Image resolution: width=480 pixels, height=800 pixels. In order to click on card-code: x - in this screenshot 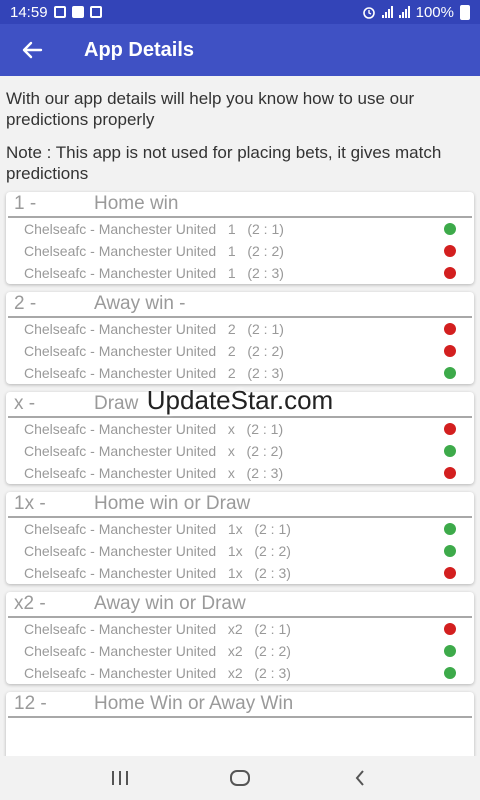, I will do `click(25, 403)`.